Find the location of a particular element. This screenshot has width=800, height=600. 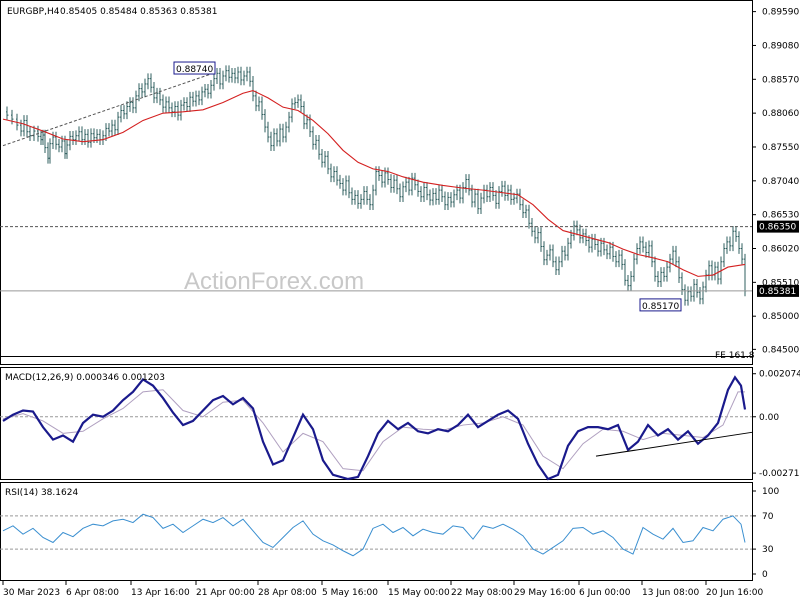

time-tick-label: 20 Jun 16:00 is located at coordinates (734, 593).